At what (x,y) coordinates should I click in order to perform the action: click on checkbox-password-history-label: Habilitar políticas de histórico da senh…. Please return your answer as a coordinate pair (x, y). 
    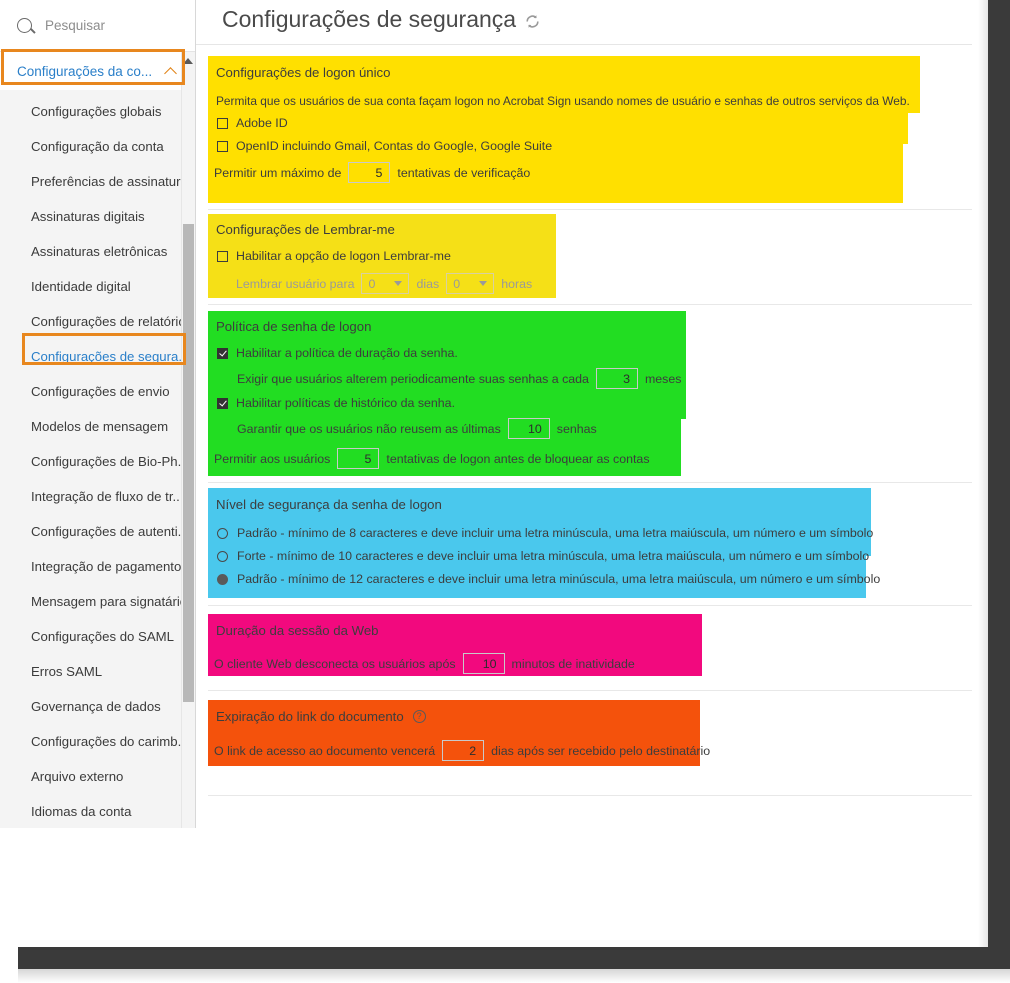
    Looking at the image, I should click on (346, 403).